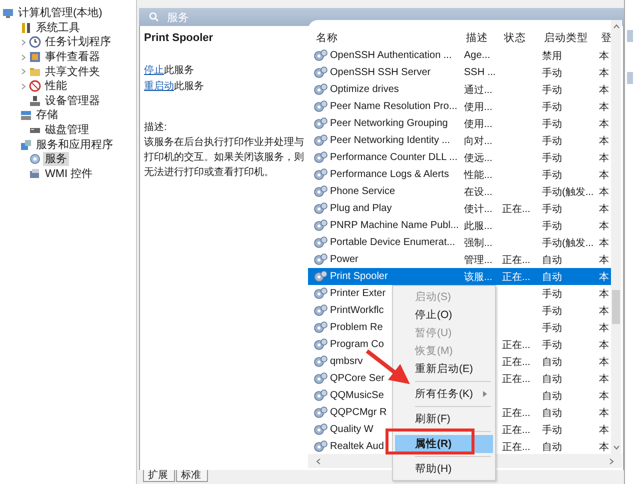  Describe the element at coordinates (179, 38) in the screenshot. I see `service-name: Print Spooler` at that location.